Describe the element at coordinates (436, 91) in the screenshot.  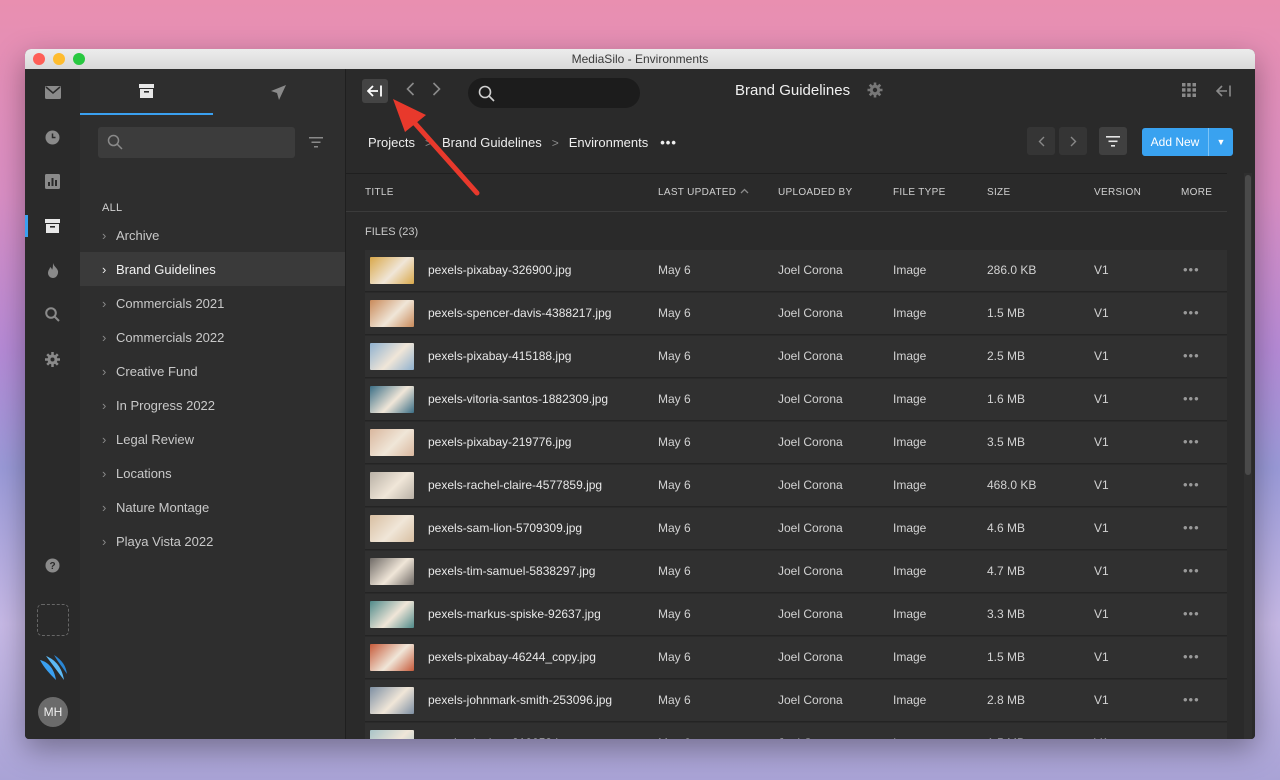
I see `forward-arrow-icon` at that location.